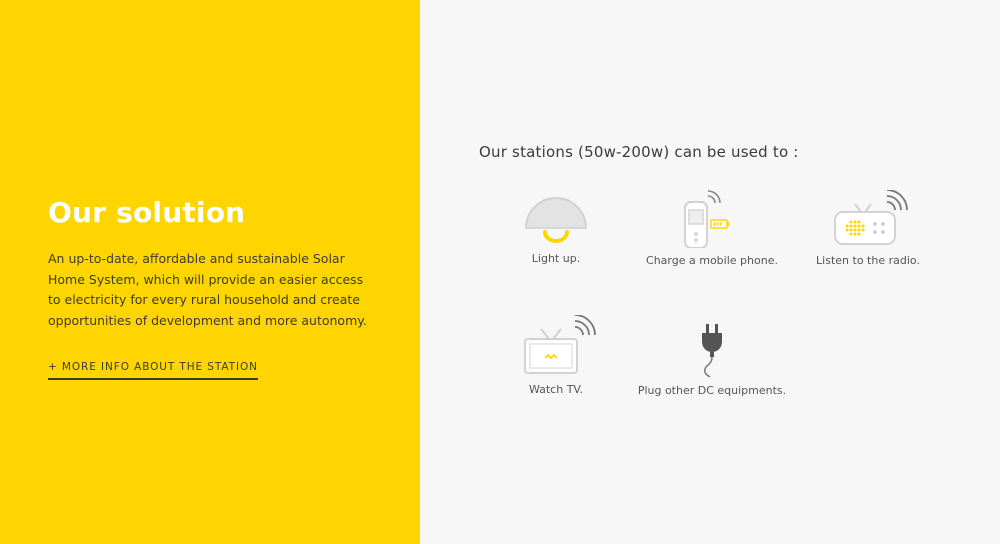  Describe the element at coordinates (871, 217) in the screenshot. I see `radio-icon` at that location.